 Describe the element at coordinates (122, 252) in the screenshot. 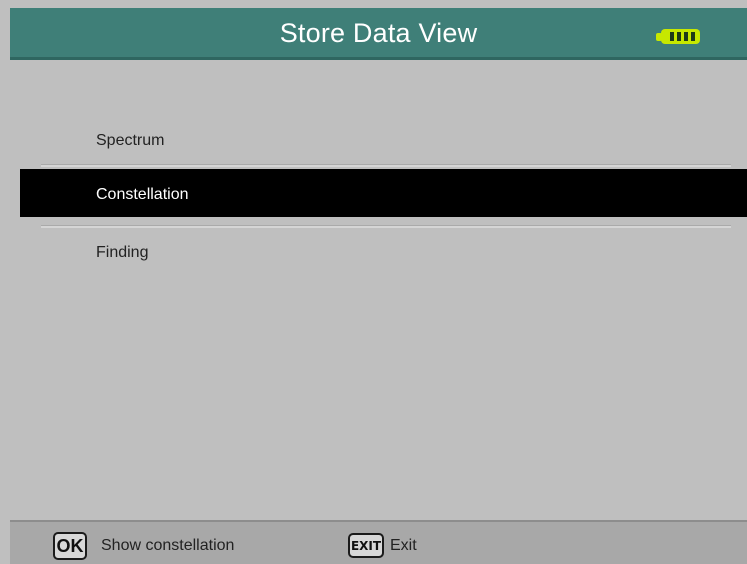

I see `menu-item-label: Finding` at that location.